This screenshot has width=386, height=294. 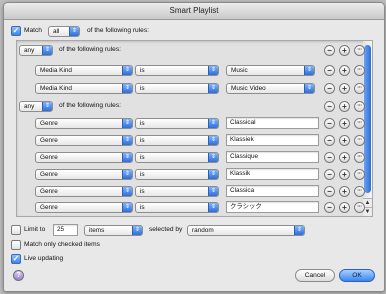 I want to click on rule-value-field: Classique, so click(x=272, y=157).